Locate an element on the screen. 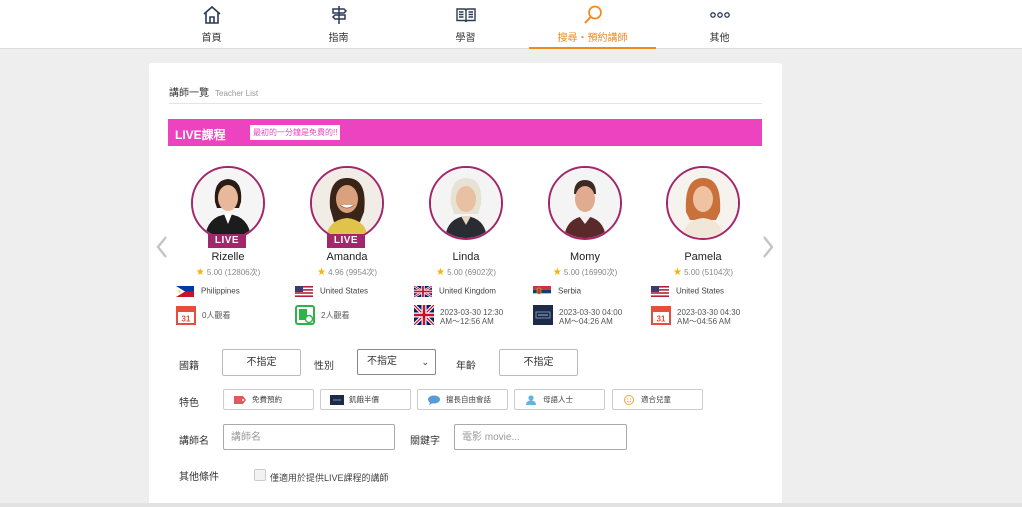 The image size is (1022, 507). teacher-rating: ★ 4.96 (9954次) is located at coordinates (347, 272).